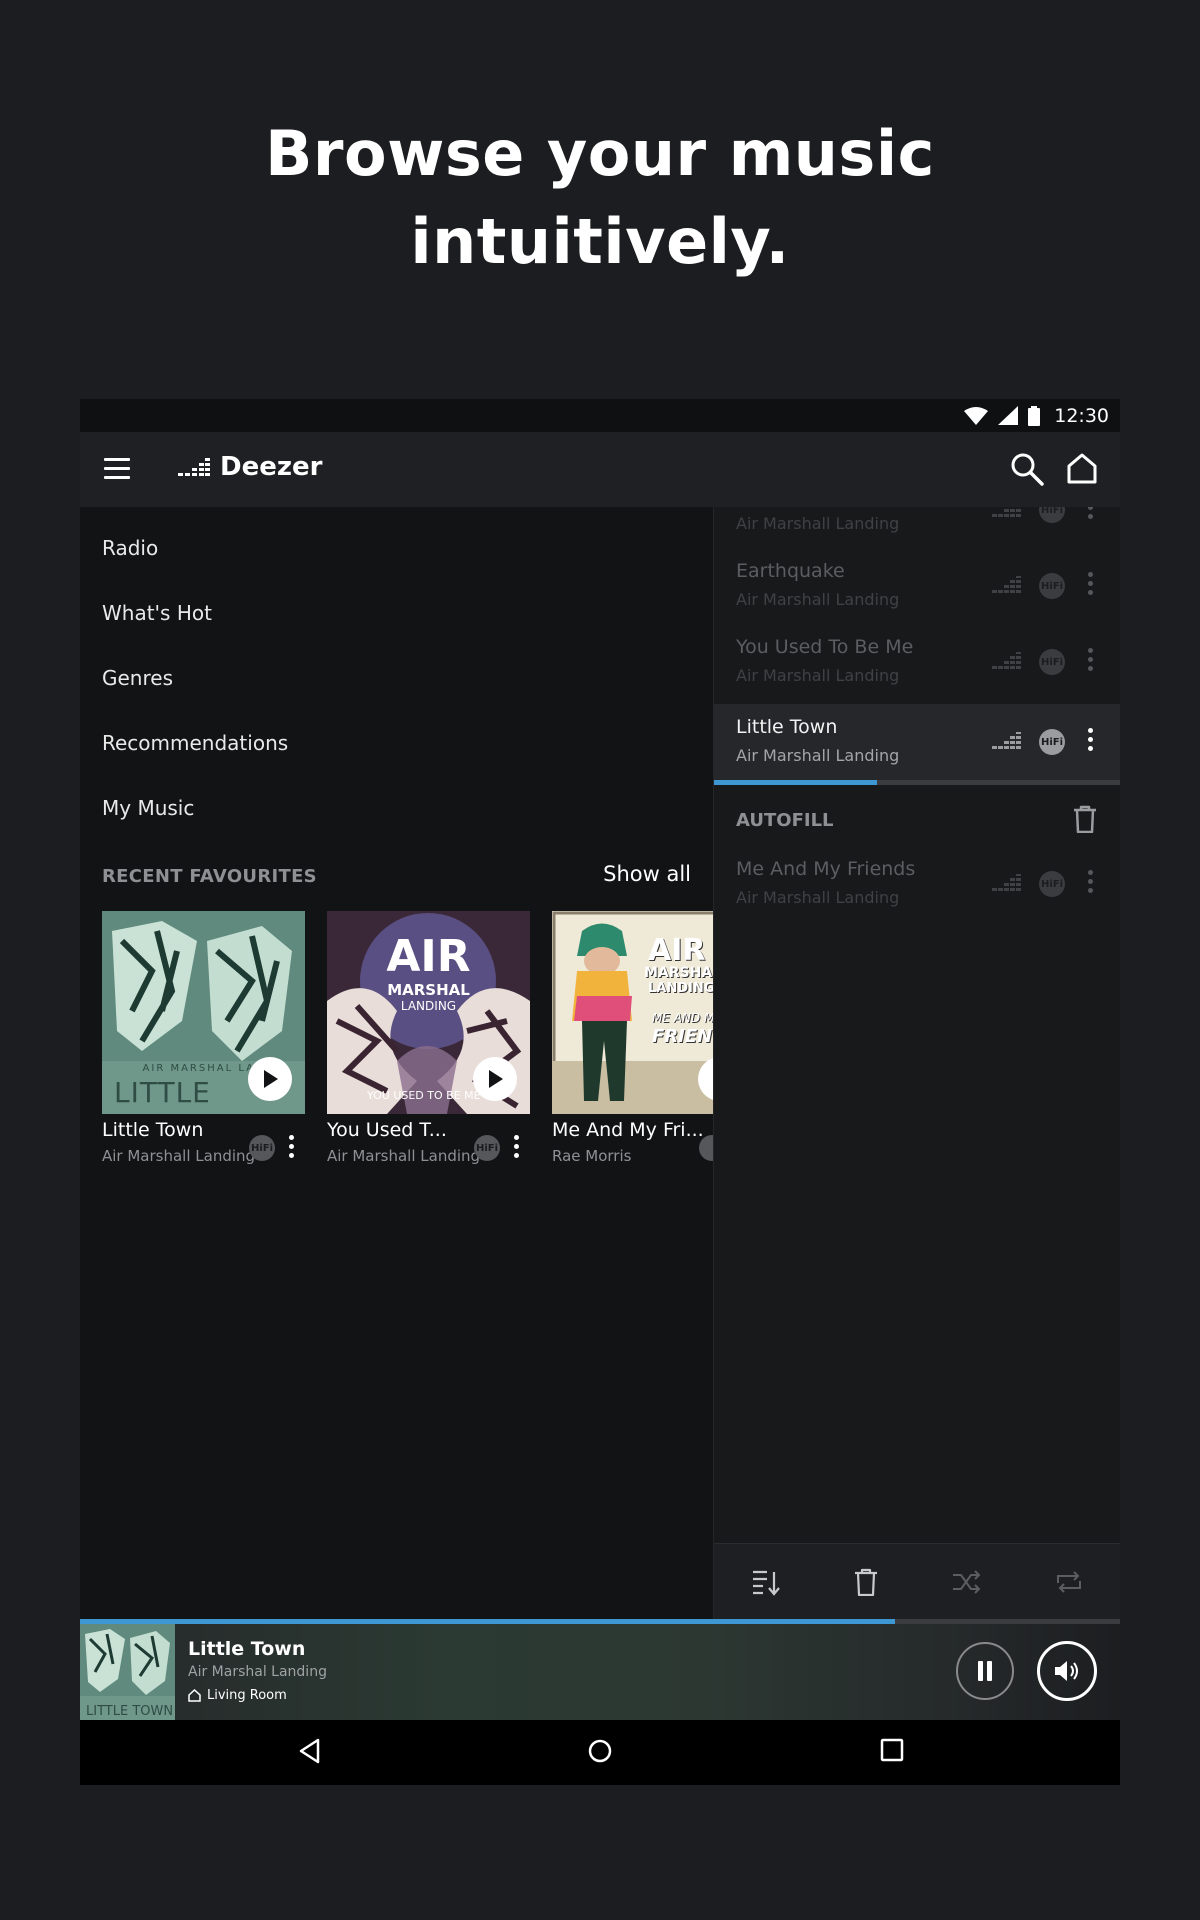 The height and width of the screenshot is (1920, 1200). I want to click on queue-toolbar, so click(917, 1581).